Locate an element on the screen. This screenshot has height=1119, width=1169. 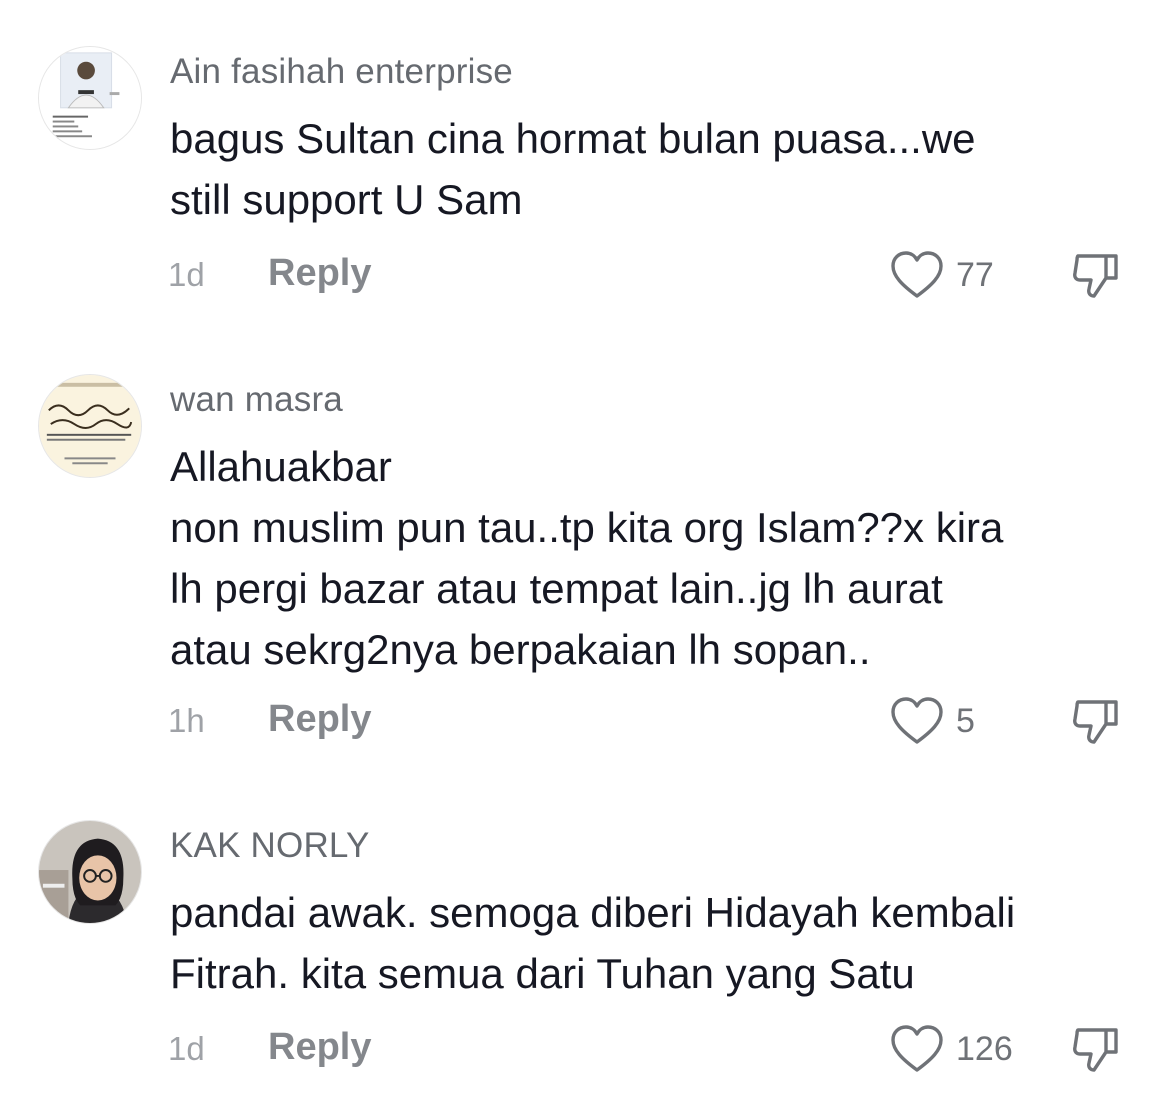
comment-actions: 1h Reply 5 is located at coordinates (584, 722).